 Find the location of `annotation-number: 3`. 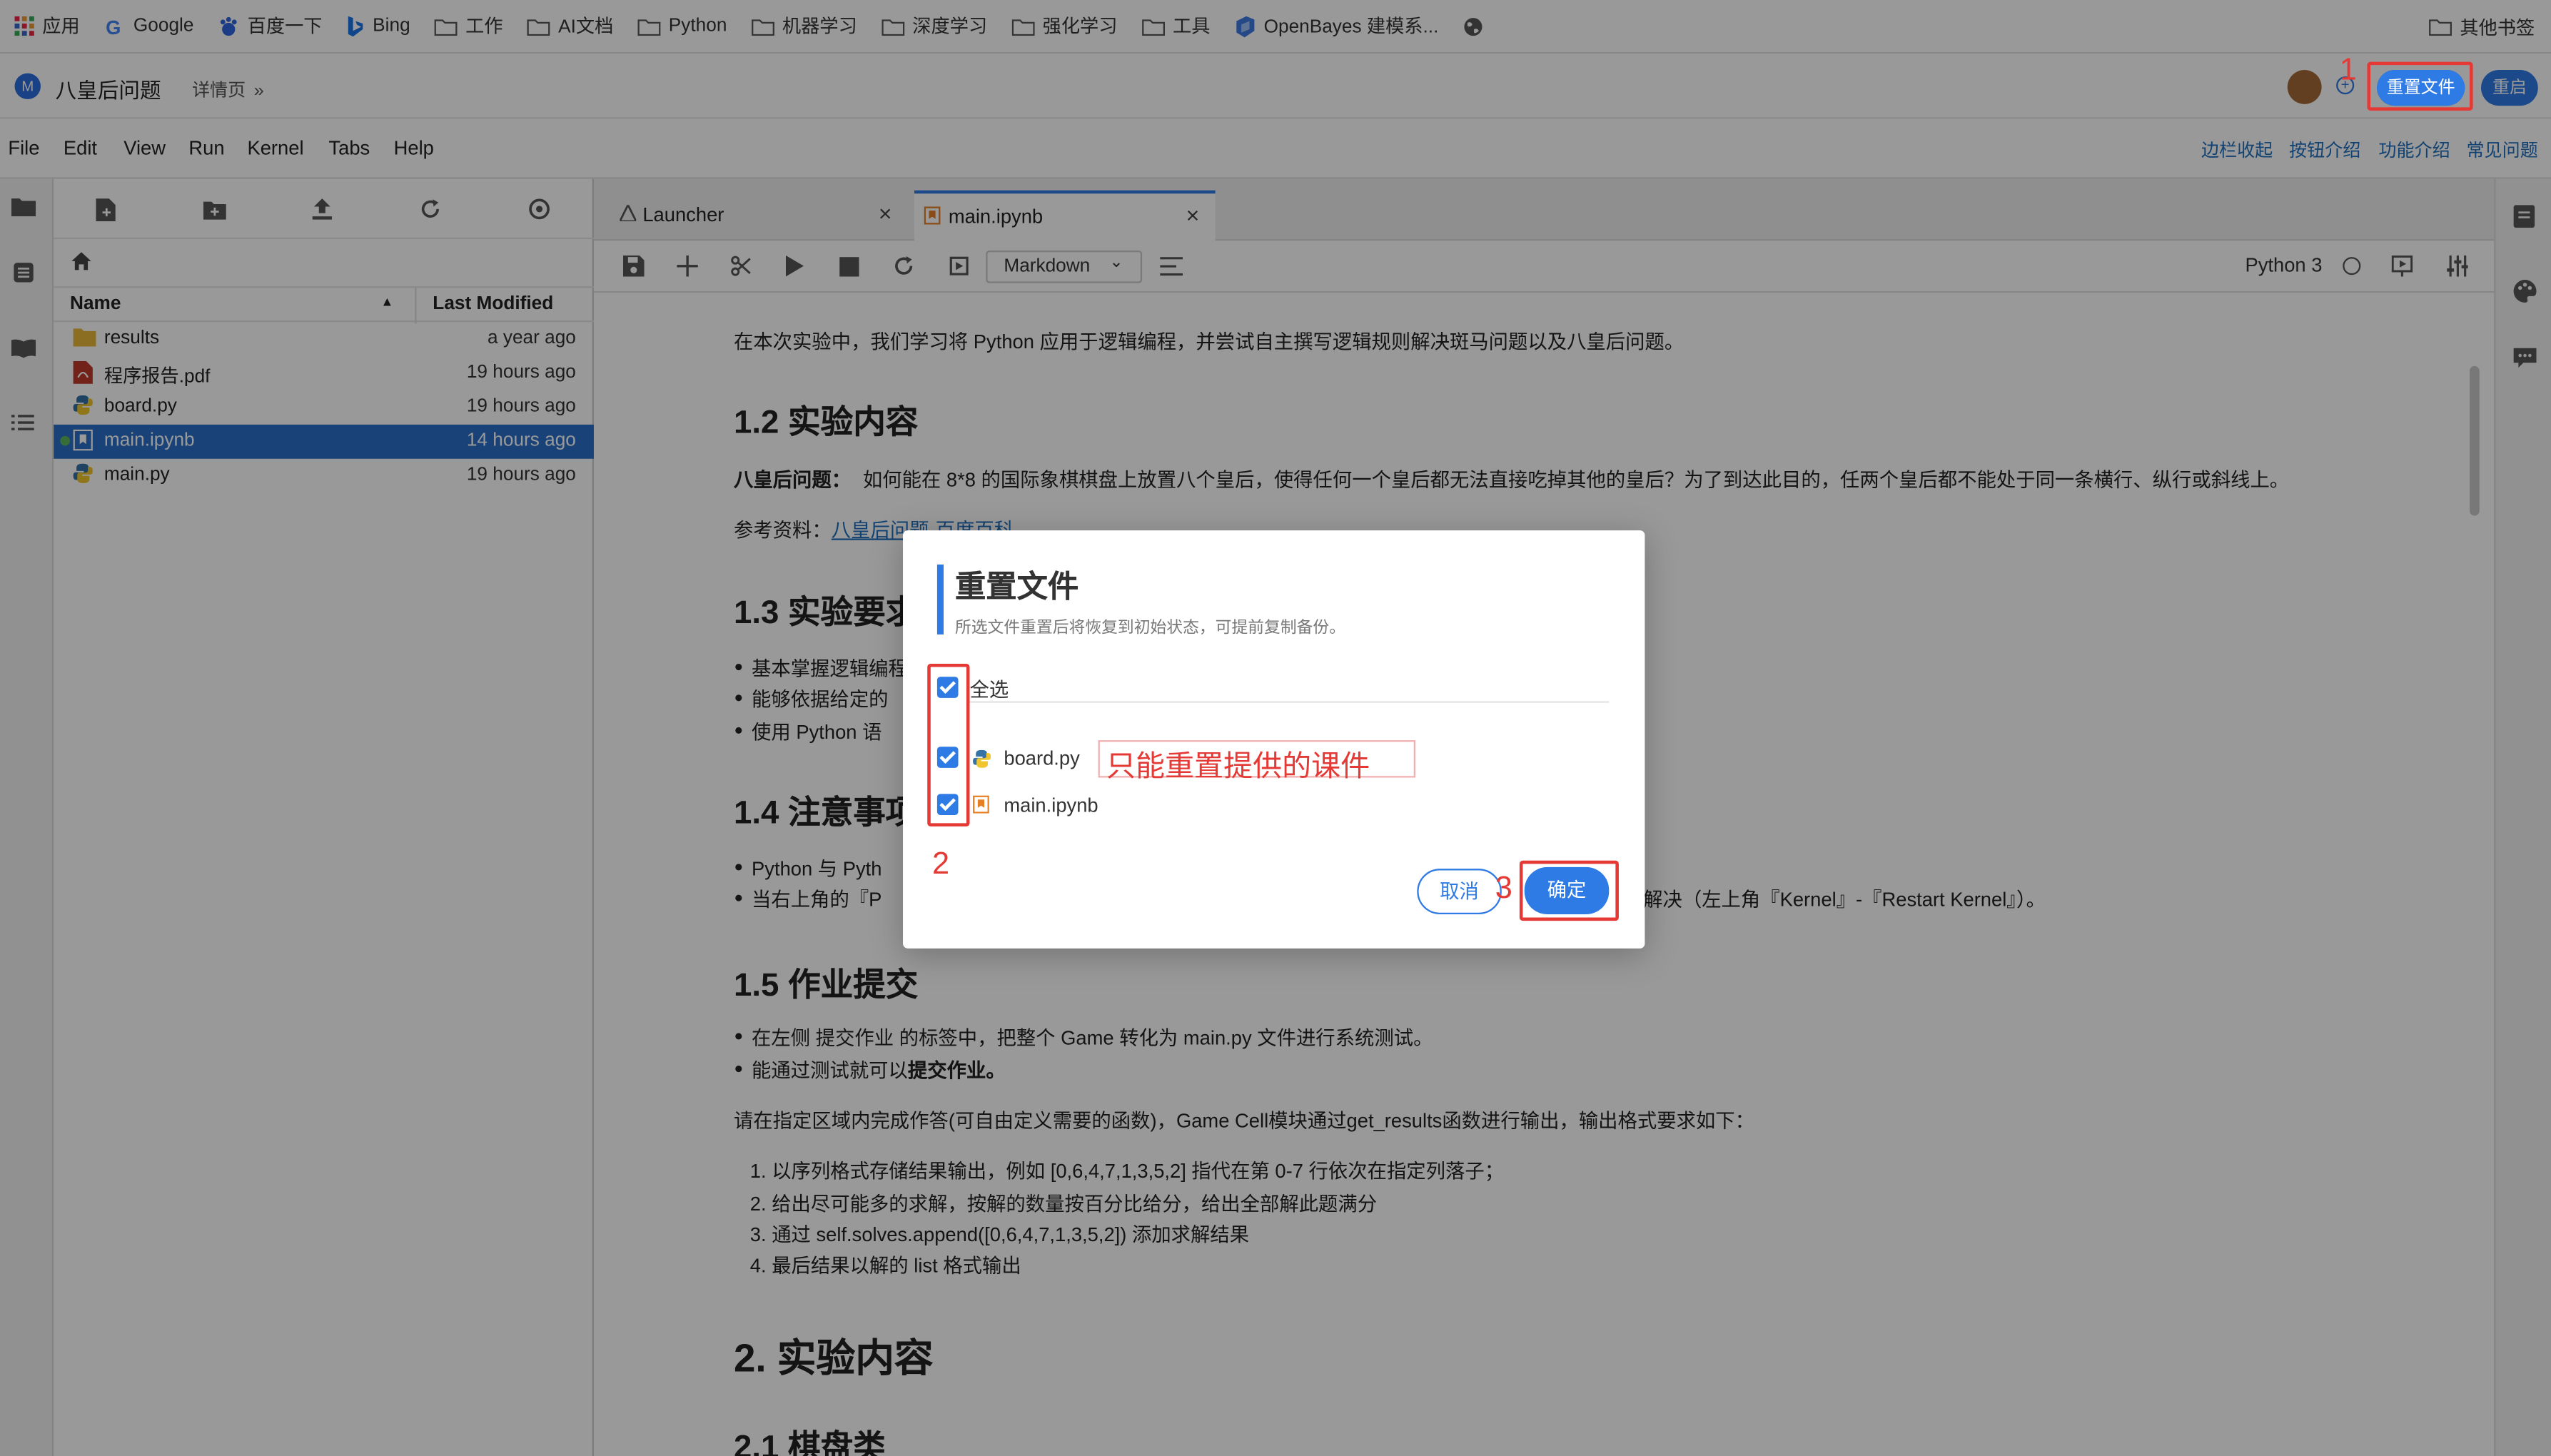

annotation-number: 3 is located at coordinates (1503, 888).